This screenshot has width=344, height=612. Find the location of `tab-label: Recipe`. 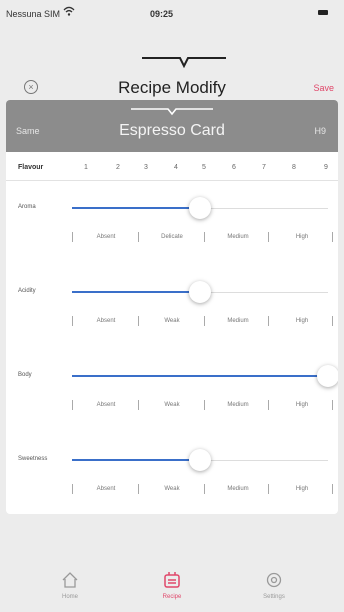

tab-label: Recipe is located at coordinates (172, 597).